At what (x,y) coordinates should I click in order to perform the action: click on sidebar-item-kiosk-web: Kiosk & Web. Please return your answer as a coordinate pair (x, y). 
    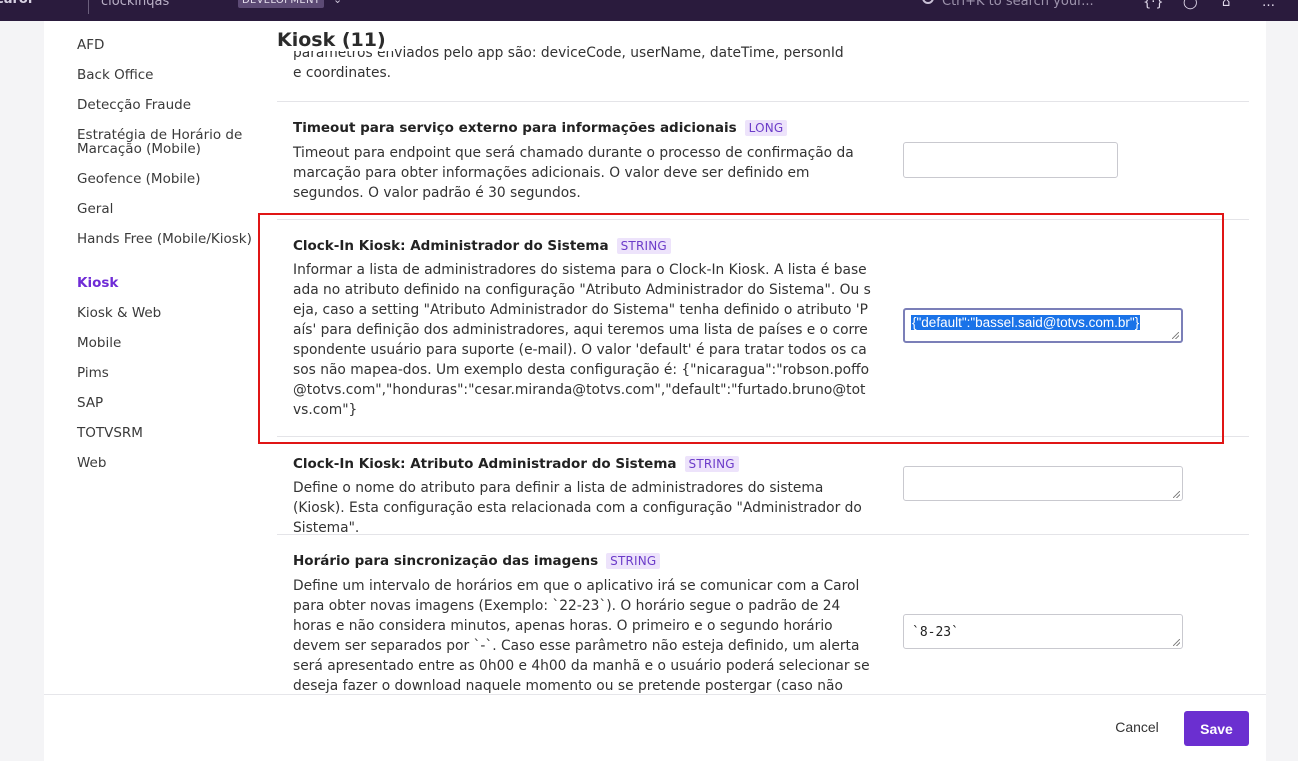
    Looking at the image, I should click on (167, 313).